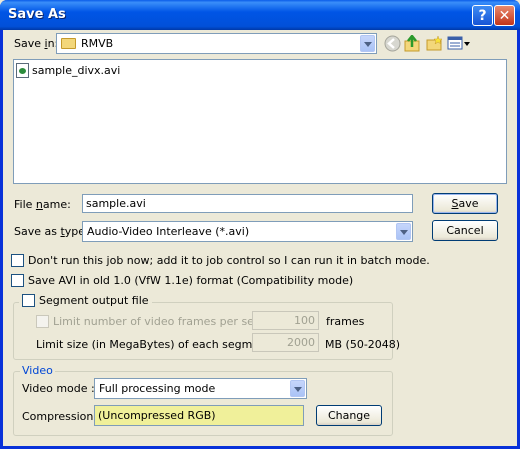  I want to click on old-avi-checkbox, so click(17, 280).